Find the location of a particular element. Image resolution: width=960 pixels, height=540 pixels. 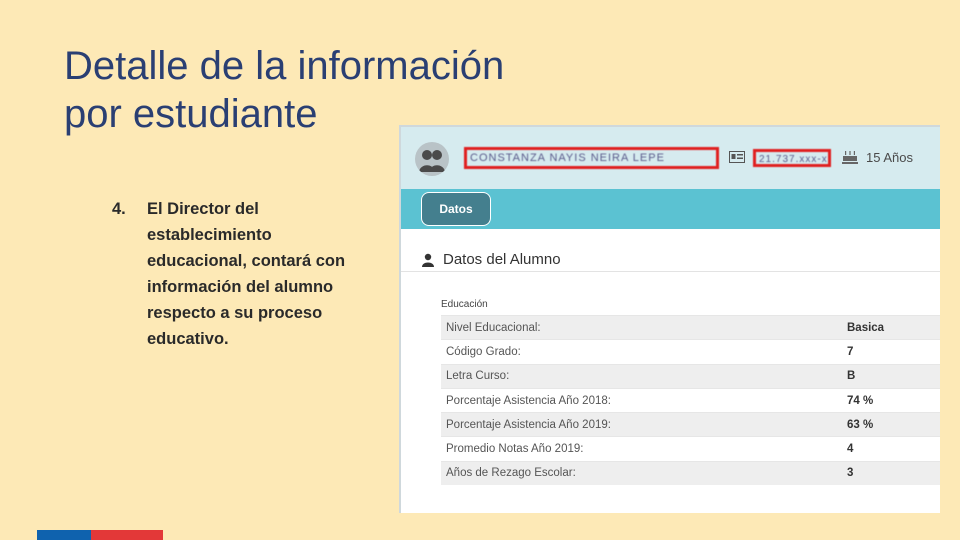

row-label: Promedio Notas Año 2019: is located at coordinates (515, 449).